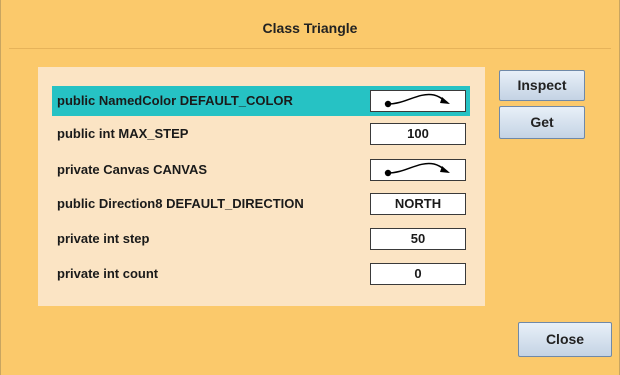 This screenshot has width=620, height=375. Describe the element at coordinates (103, 238) in the screenshot. I see `field-label: private int step` at that location.